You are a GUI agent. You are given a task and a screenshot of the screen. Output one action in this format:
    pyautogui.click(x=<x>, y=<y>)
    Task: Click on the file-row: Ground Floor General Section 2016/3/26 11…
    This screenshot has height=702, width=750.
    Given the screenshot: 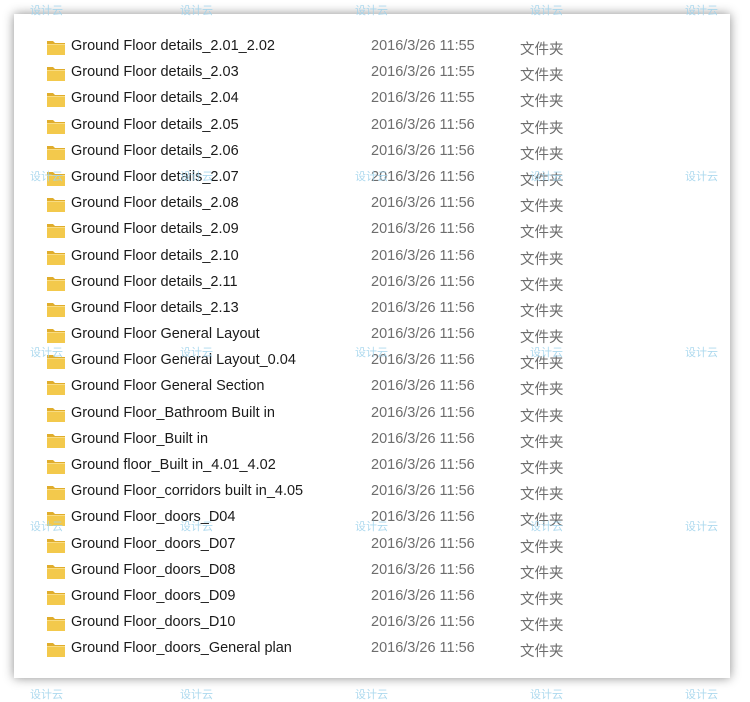 What is the action you would take?
    pyautogui.click(x=372, y=387)
    